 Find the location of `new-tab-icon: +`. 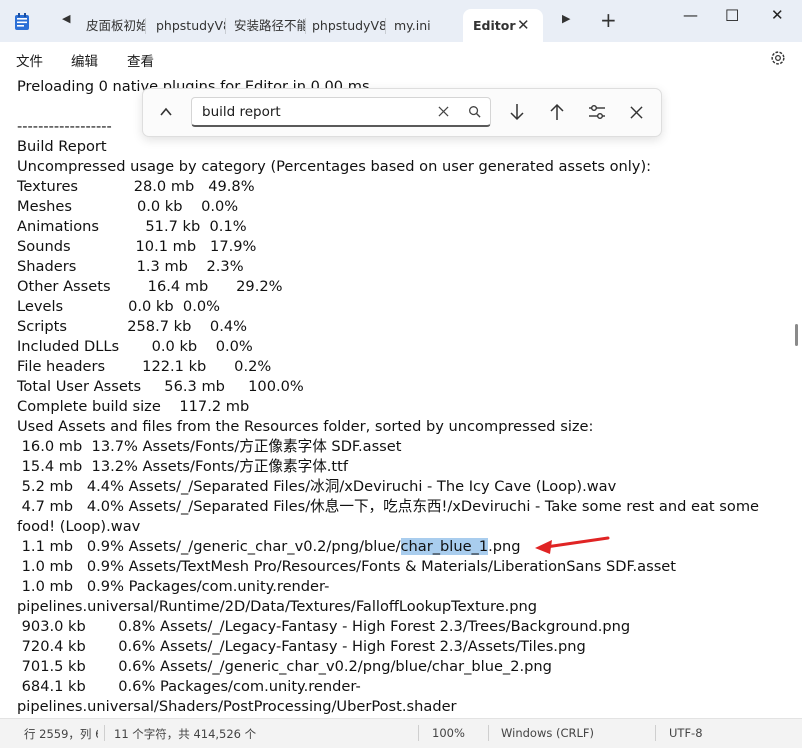

new-tab-icon: + is located at coordinates (608, 20).